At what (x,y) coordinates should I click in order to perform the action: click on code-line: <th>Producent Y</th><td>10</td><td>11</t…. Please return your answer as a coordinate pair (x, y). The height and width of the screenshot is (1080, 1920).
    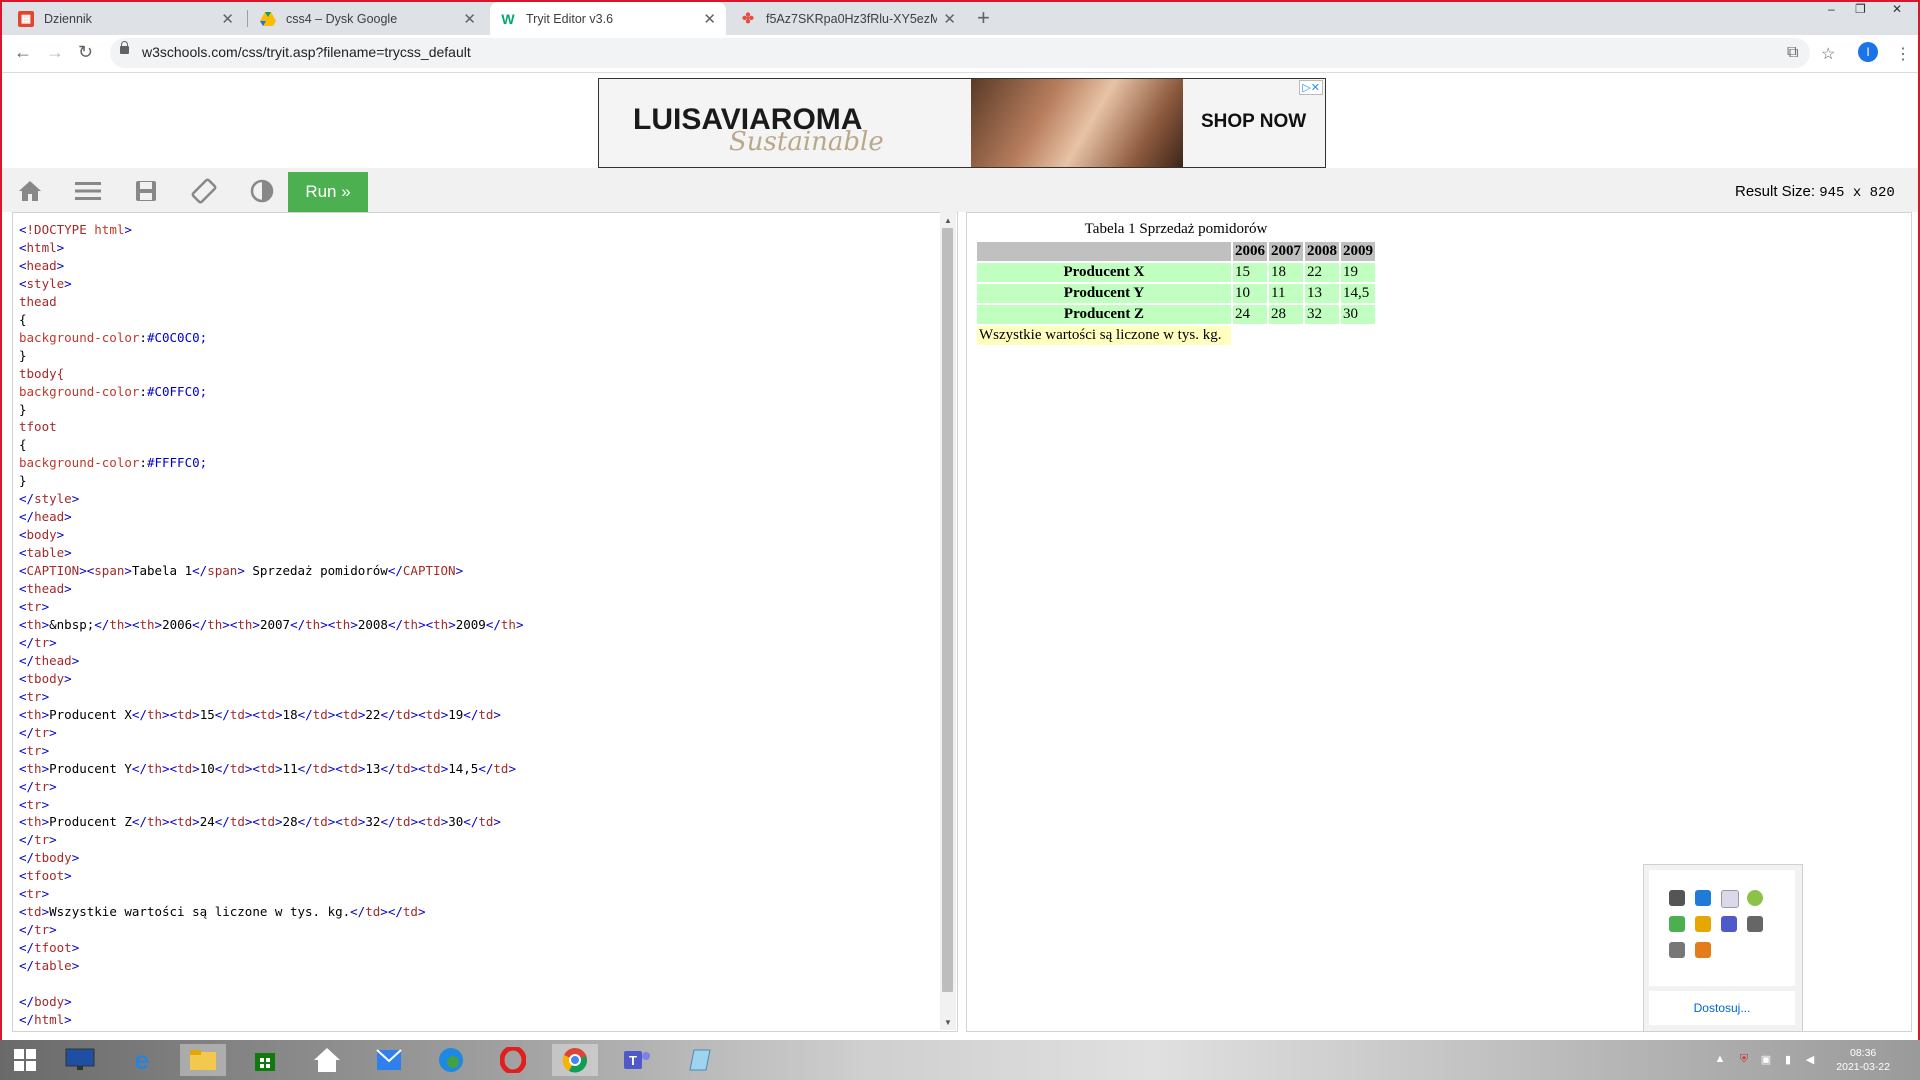
    Looking at the image, I should click on (267, 768).